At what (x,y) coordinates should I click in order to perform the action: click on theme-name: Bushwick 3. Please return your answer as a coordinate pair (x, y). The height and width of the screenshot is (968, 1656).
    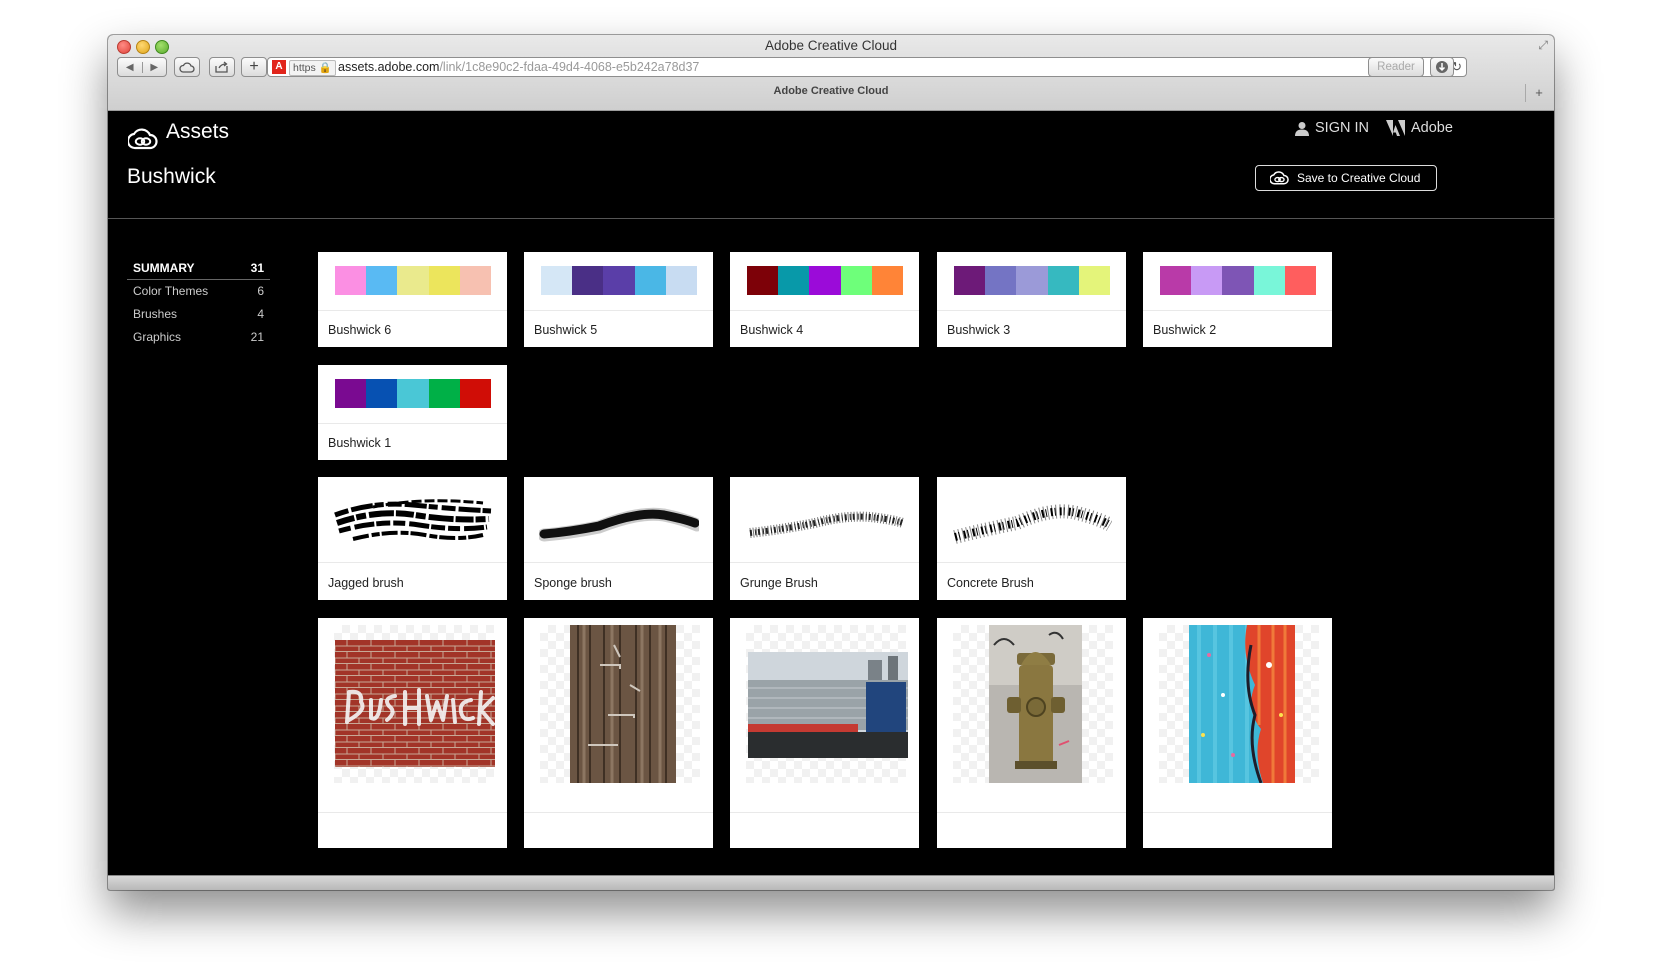
    Looking at the image, I should click on (979, 330).